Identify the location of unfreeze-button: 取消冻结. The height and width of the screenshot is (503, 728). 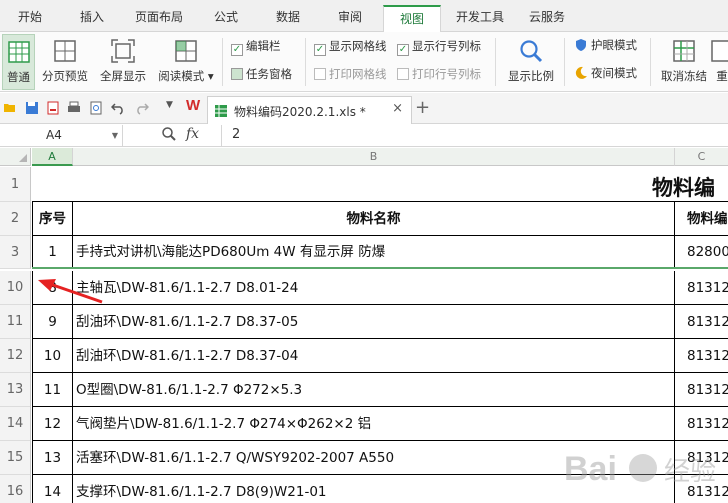
(684, 62).